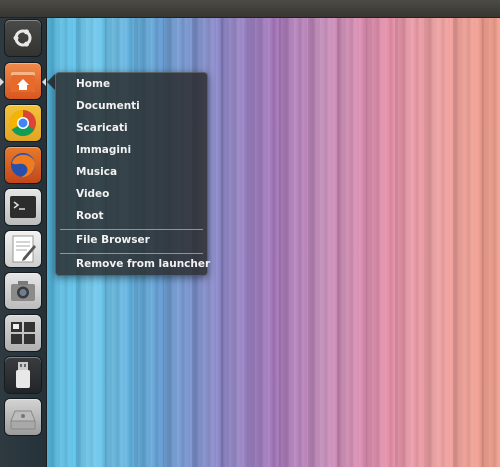 The height and width of the screenshot is (467, 500). What do you see at coordinates (23, 420) in the screenshot?
I see `trash-icon` at bounding box center [23, 420].